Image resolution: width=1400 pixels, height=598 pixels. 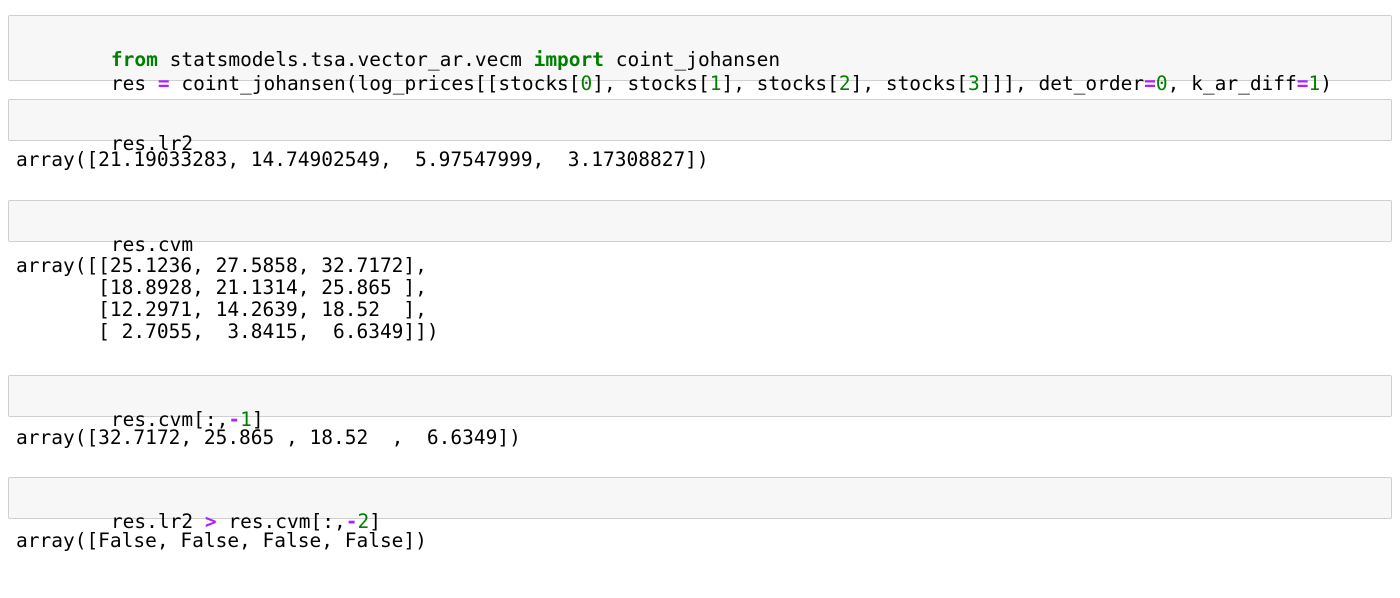 I want to click on output-line: [12.2971, 14.2639, 18.52 ],, so click(x=221, y=309).